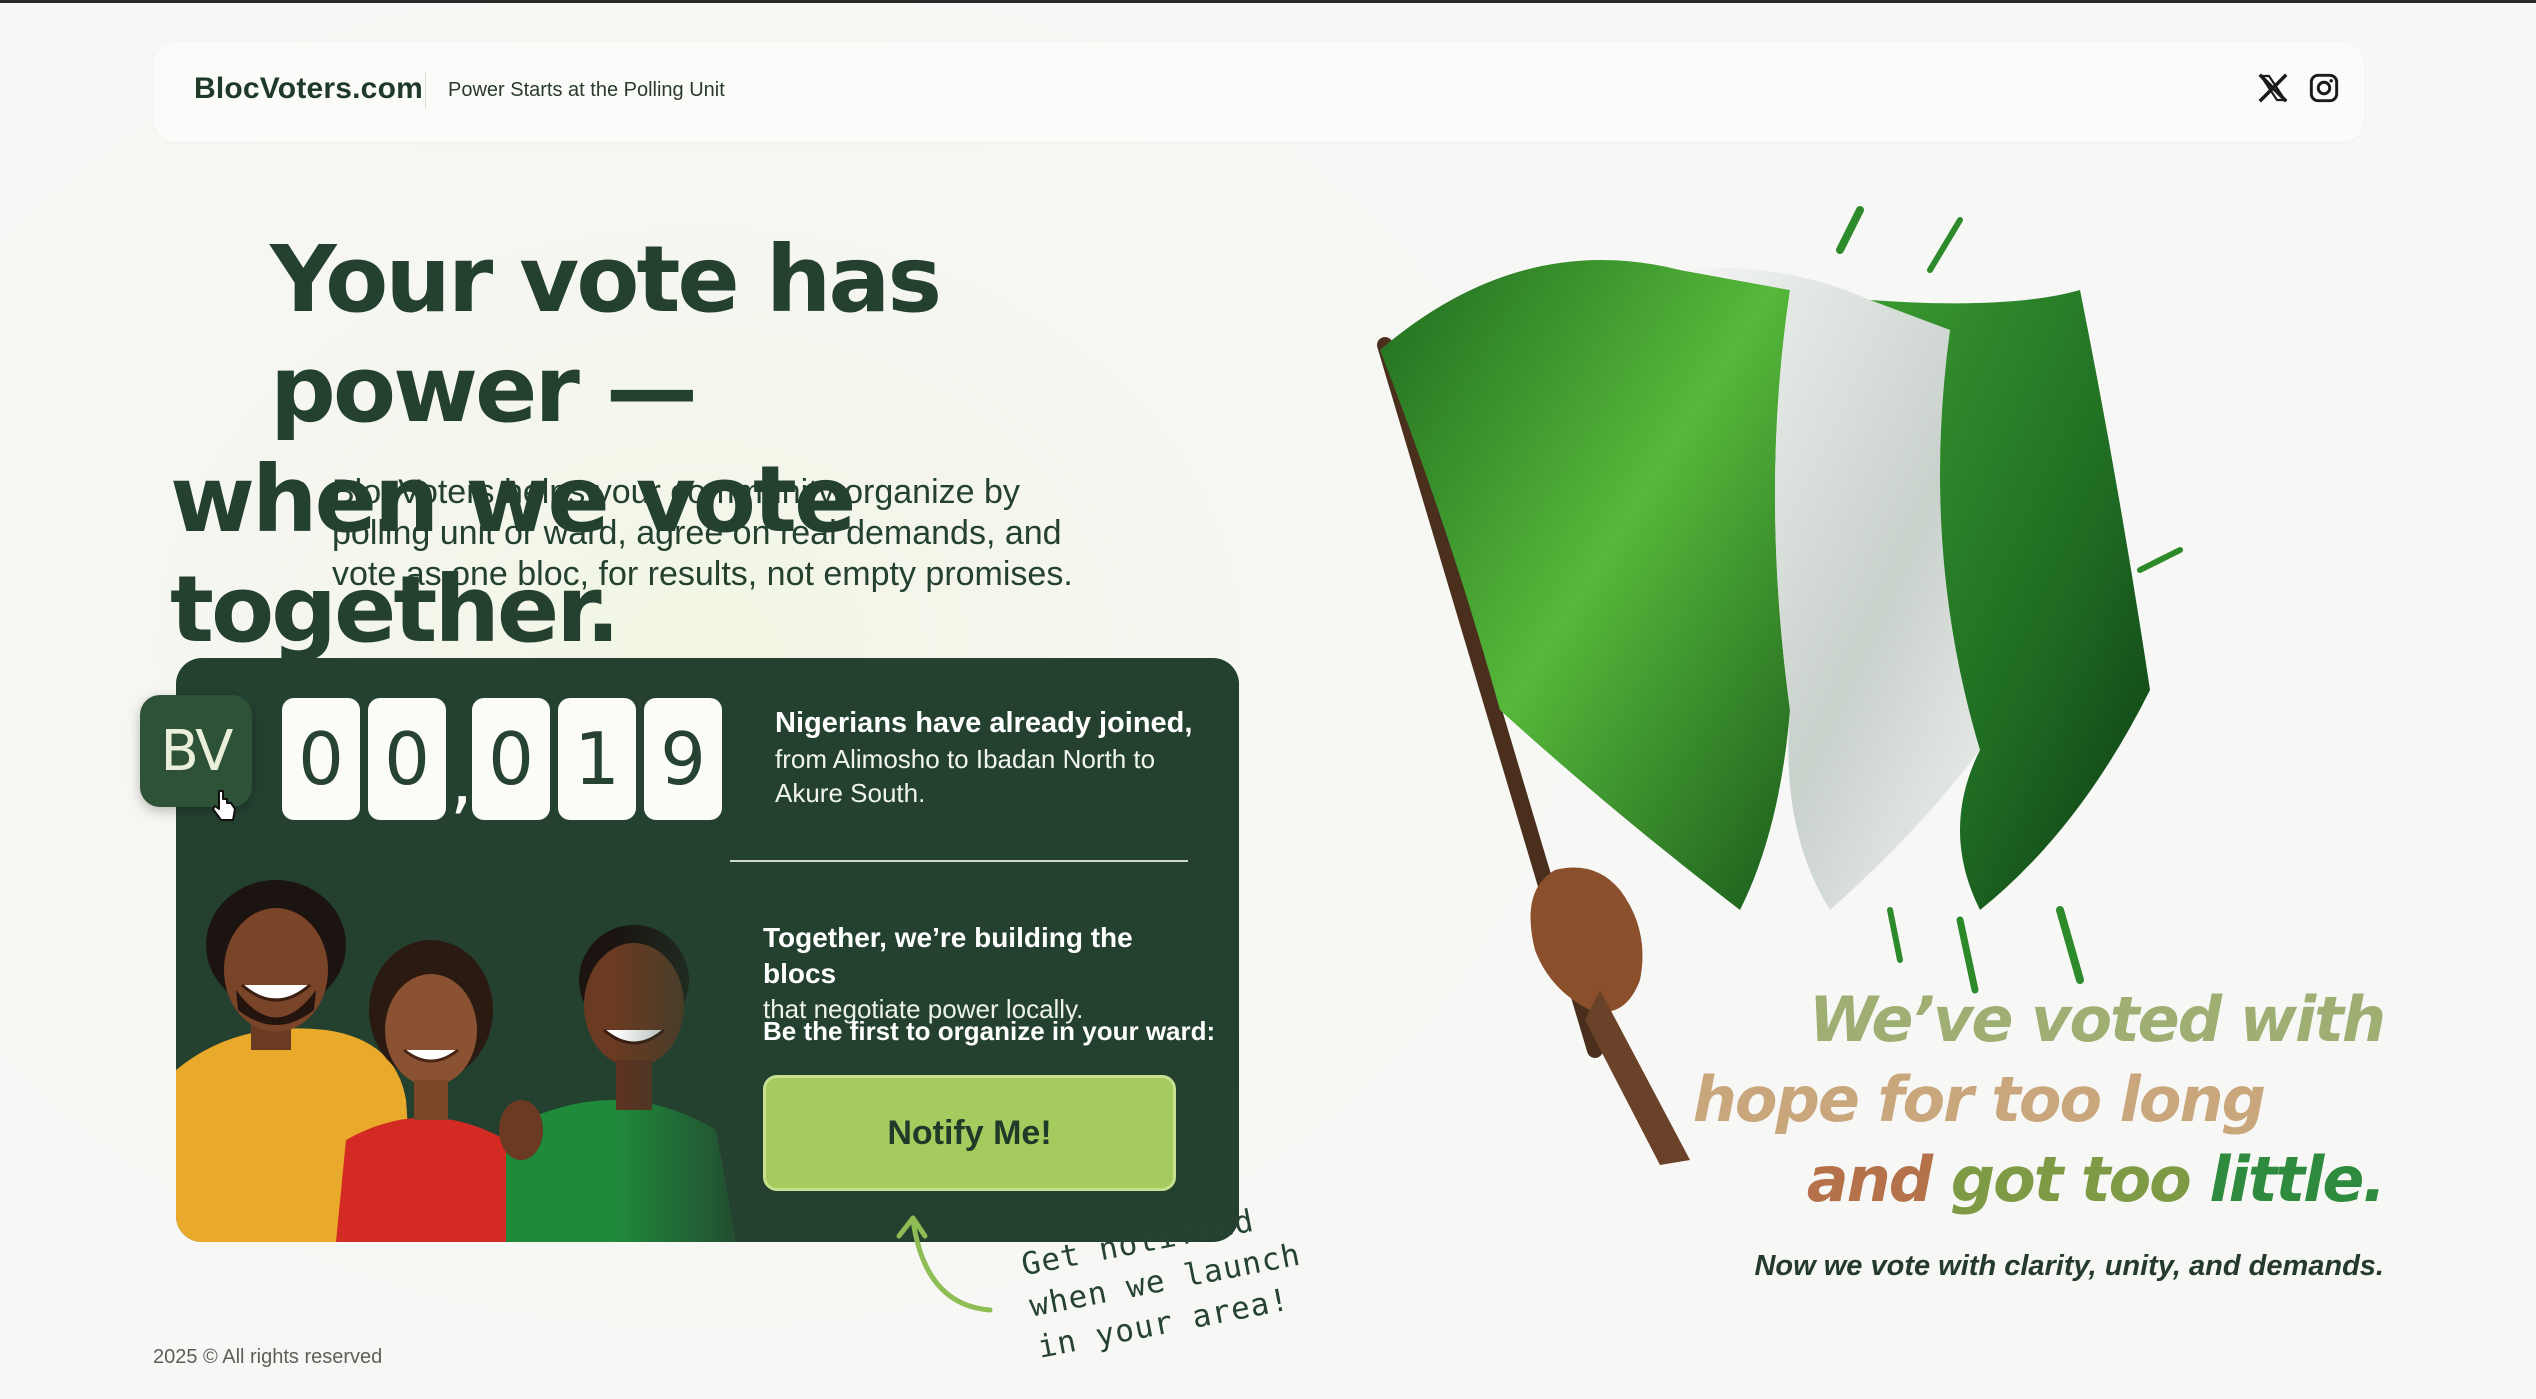 This screenshot has height=1399, width=2536. I want to click on counter-comma: ,, so click(461, 780).